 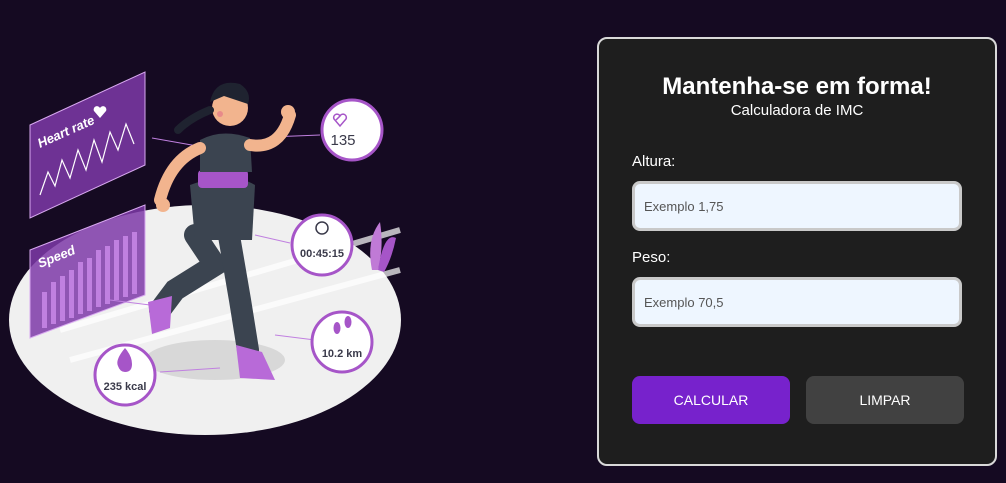 I want to click on calories-stat-value: 235 kcal, so click(x=125, y=387).